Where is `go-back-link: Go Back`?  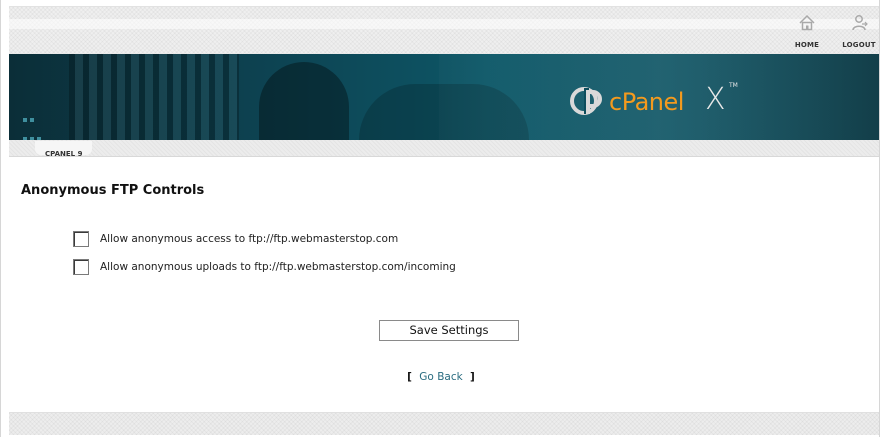
go-back-link: Go Back is located at coordinates (440, 377).